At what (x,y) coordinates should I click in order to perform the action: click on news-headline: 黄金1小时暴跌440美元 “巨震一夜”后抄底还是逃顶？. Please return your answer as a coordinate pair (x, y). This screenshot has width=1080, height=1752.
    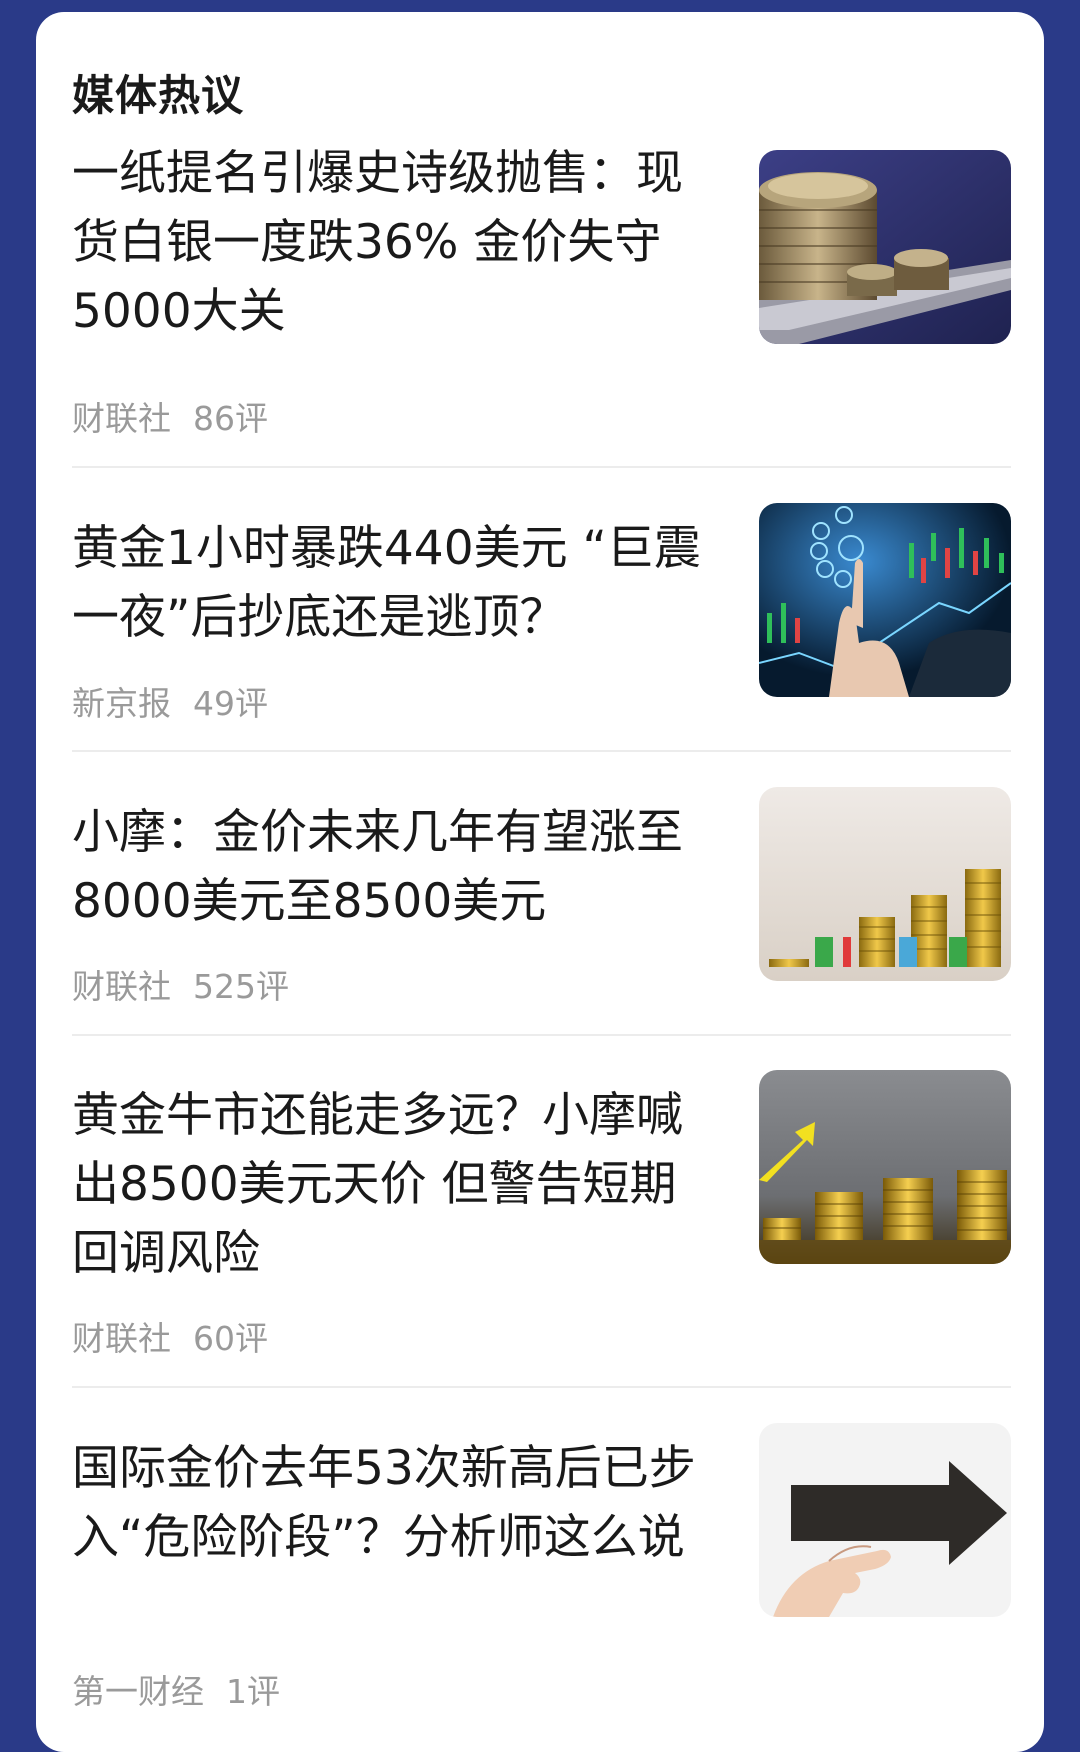
    Looking at the image, I should click on (392, 583).